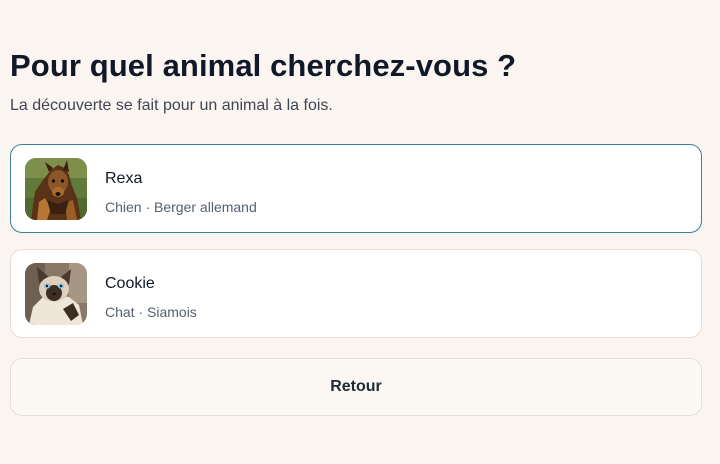 Image resolution: width=720 pixels, height=464 pixels. Describe the element at coordinates (356, 387) in the screenshot. I see `back-button: Retour` at that location.